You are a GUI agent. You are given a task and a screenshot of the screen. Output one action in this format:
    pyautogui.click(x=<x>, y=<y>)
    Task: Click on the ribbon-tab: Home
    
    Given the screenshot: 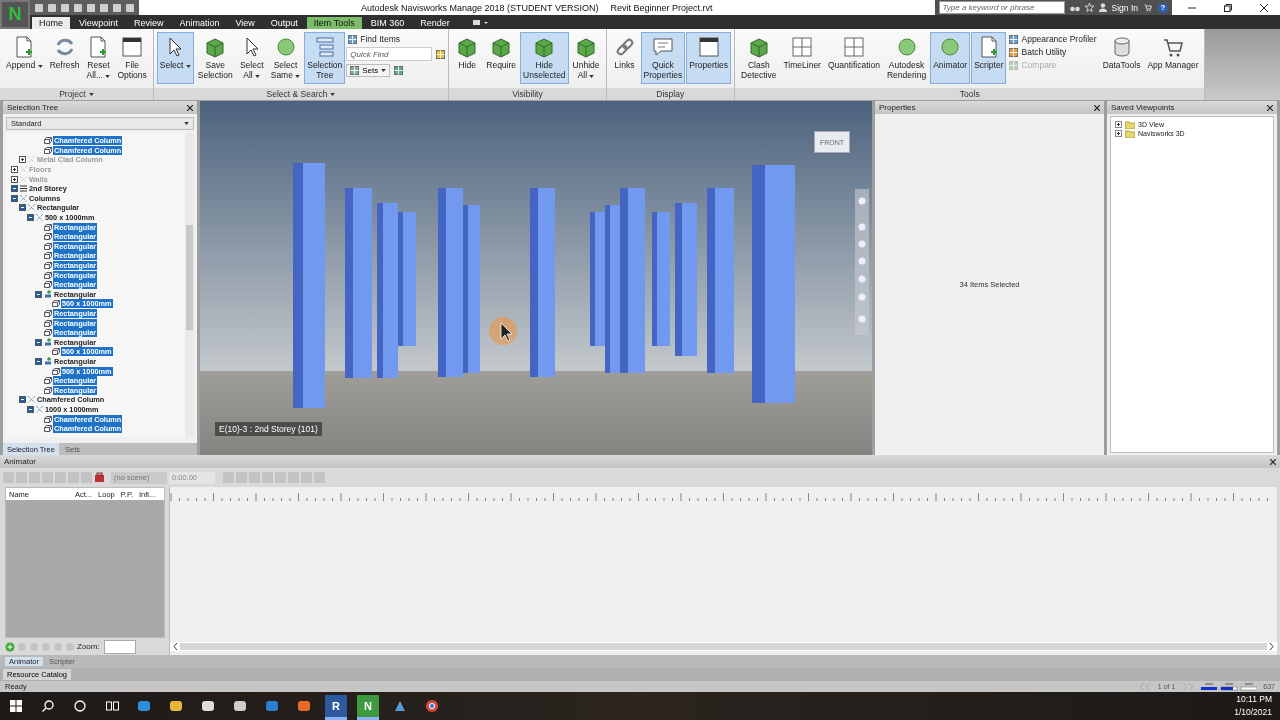 What is the action you would take?
    pyautogui.click(x=51, y=23)
    